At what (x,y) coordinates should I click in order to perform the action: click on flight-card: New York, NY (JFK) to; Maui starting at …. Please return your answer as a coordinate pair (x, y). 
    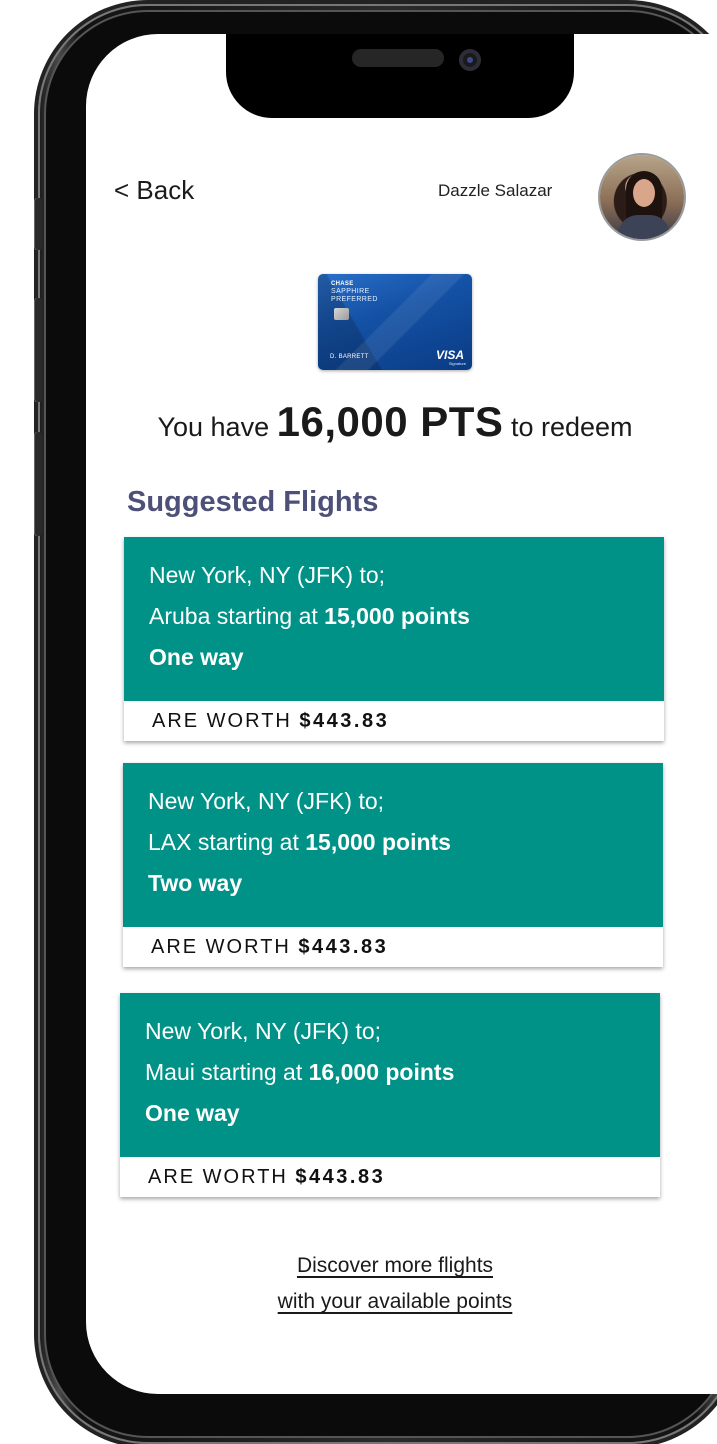
    Looking at the image, I should click on (390, 1095).